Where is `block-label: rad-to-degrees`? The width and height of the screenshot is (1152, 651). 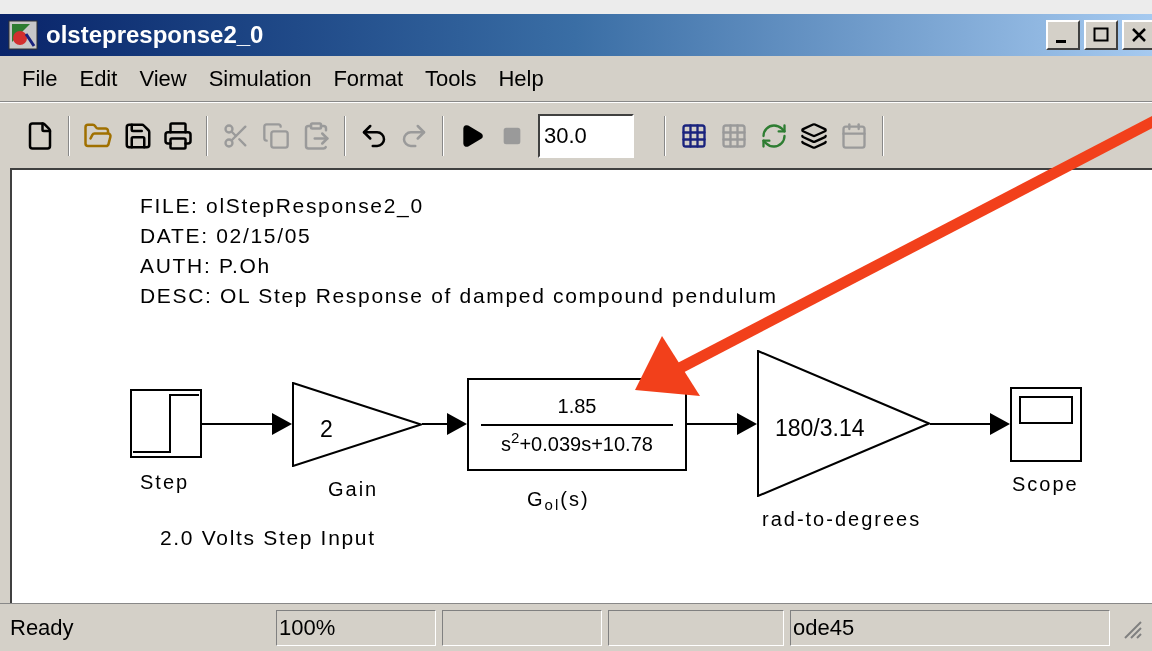 block-label: rad-to-degrees is located at coordinates (842, 519).